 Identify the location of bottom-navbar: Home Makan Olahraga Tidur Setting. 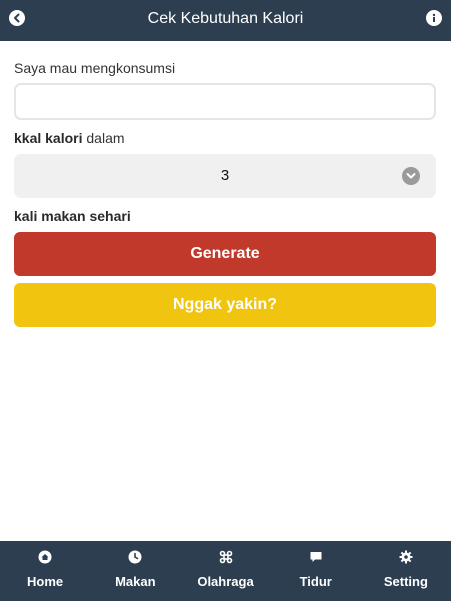
(225, 571).